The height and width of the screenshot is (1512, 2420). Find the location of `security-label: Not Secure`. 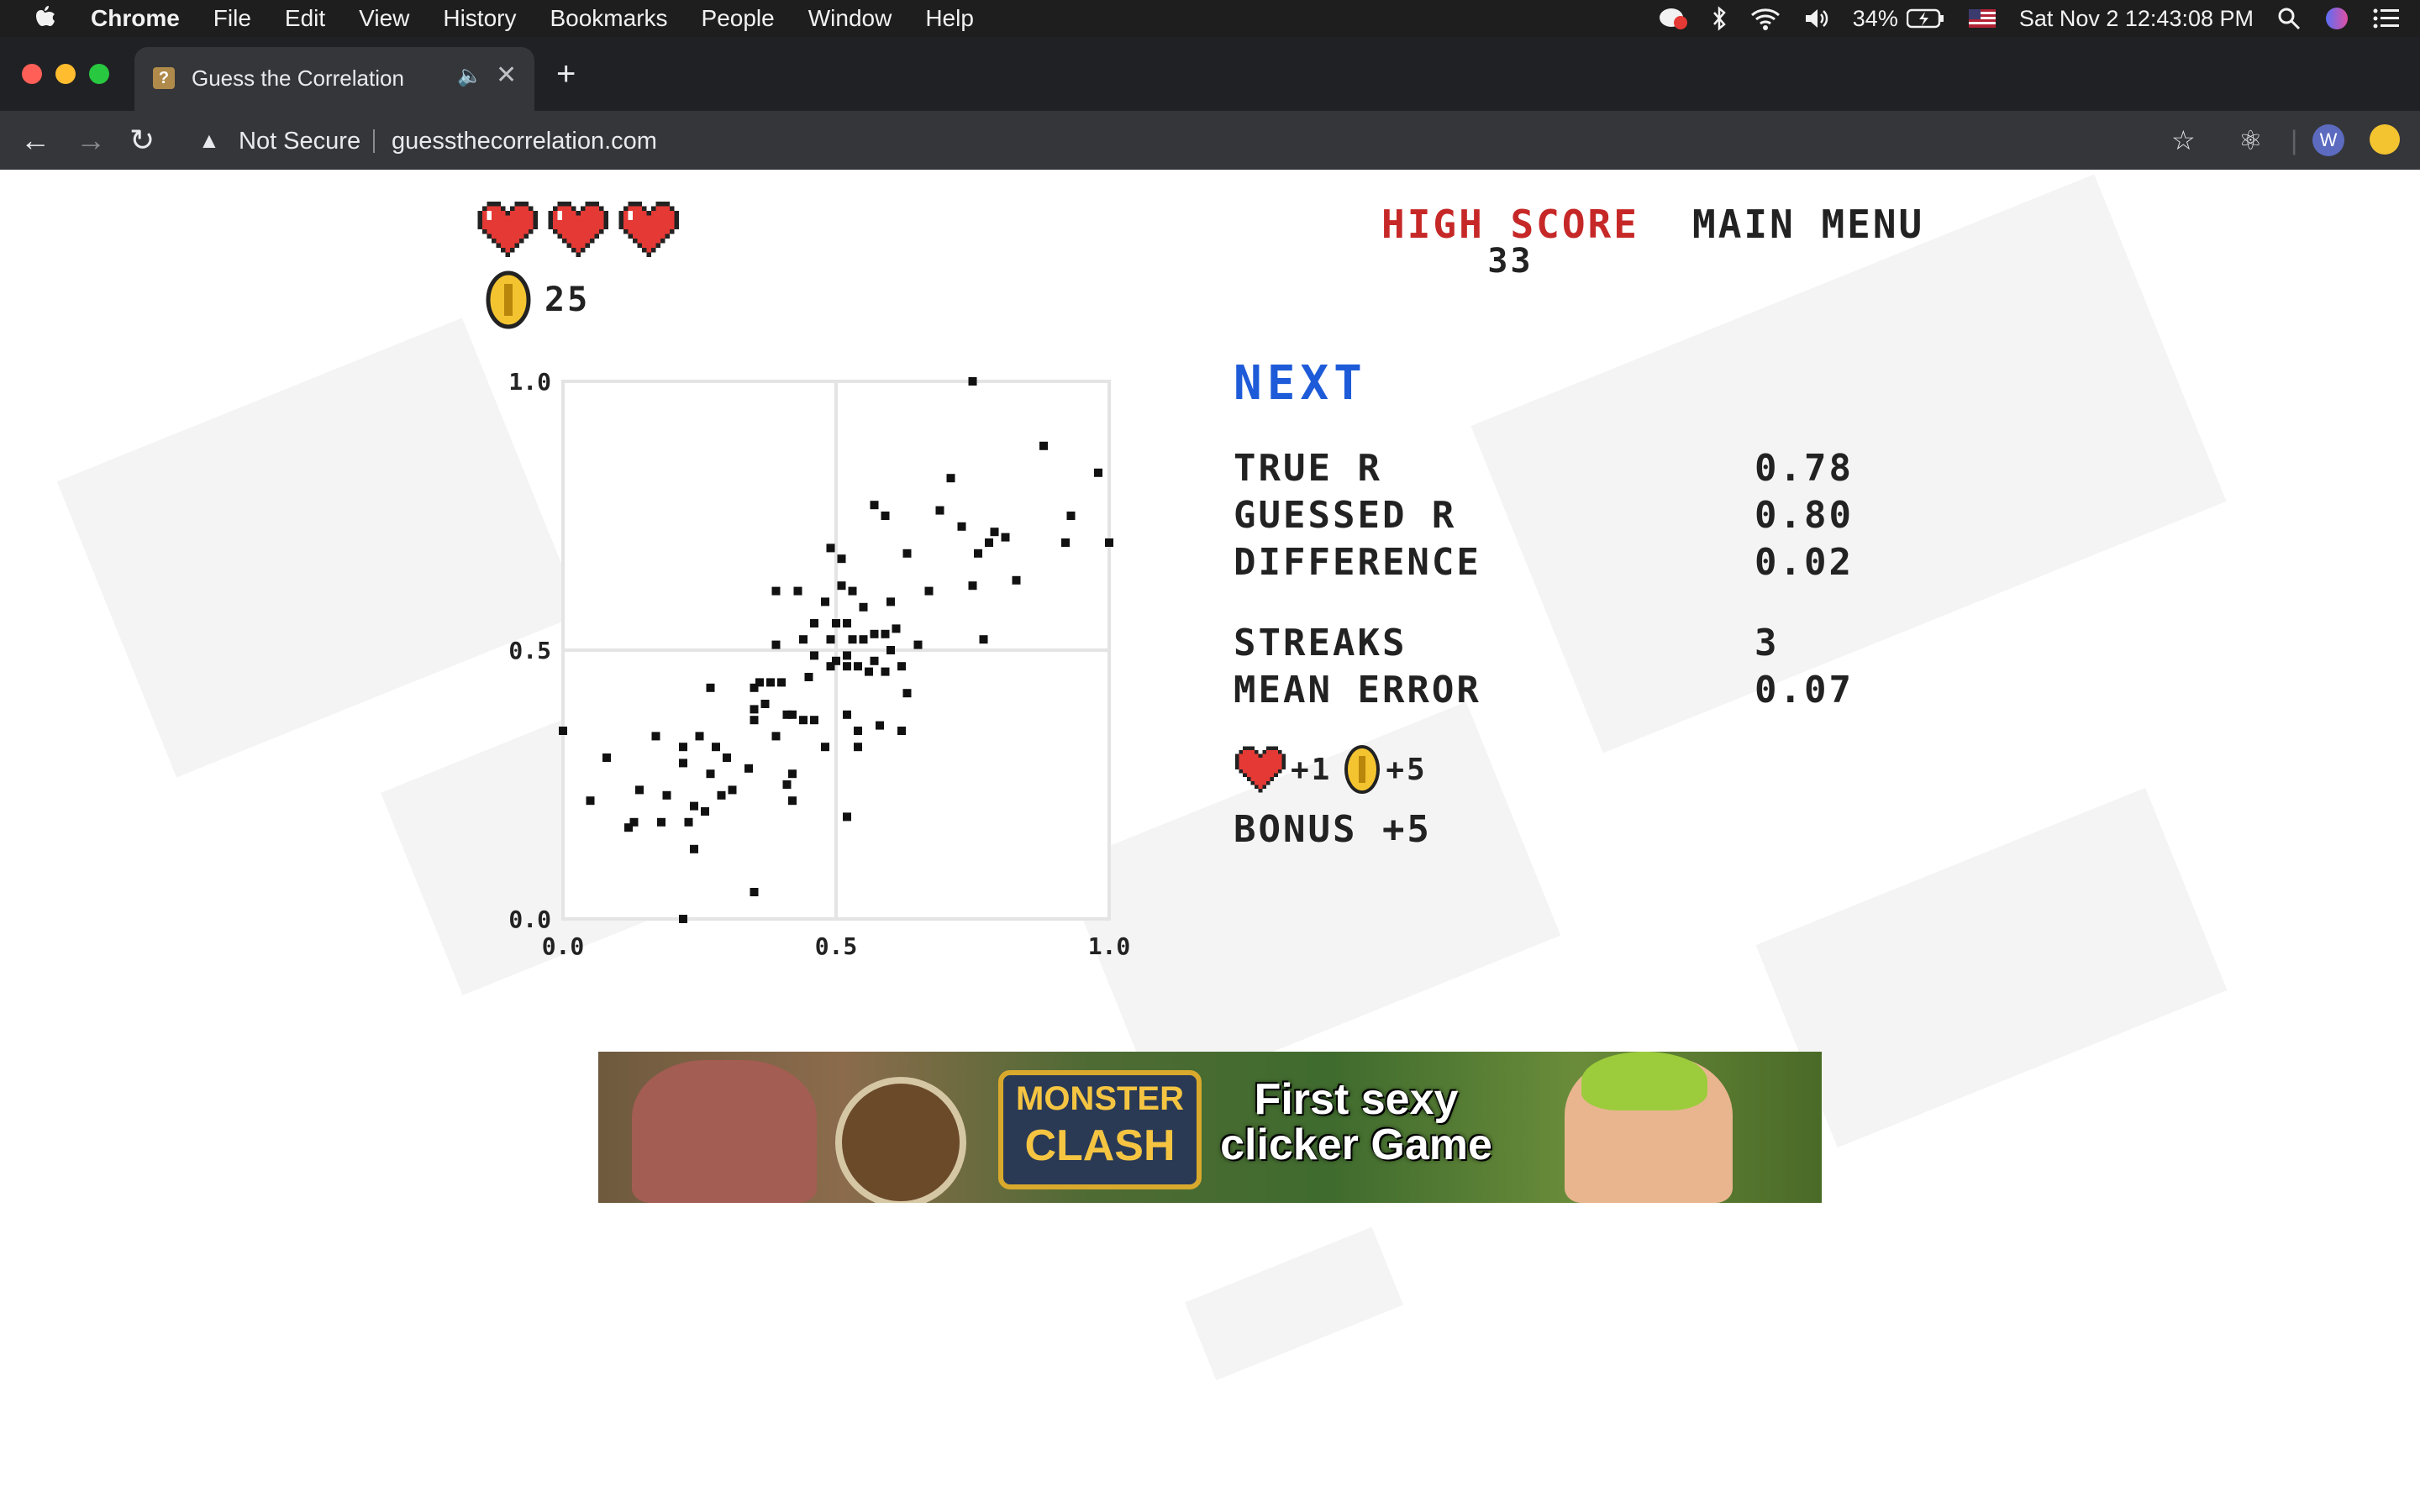

security-label: Not Secure is located at coordinates (299, 141).